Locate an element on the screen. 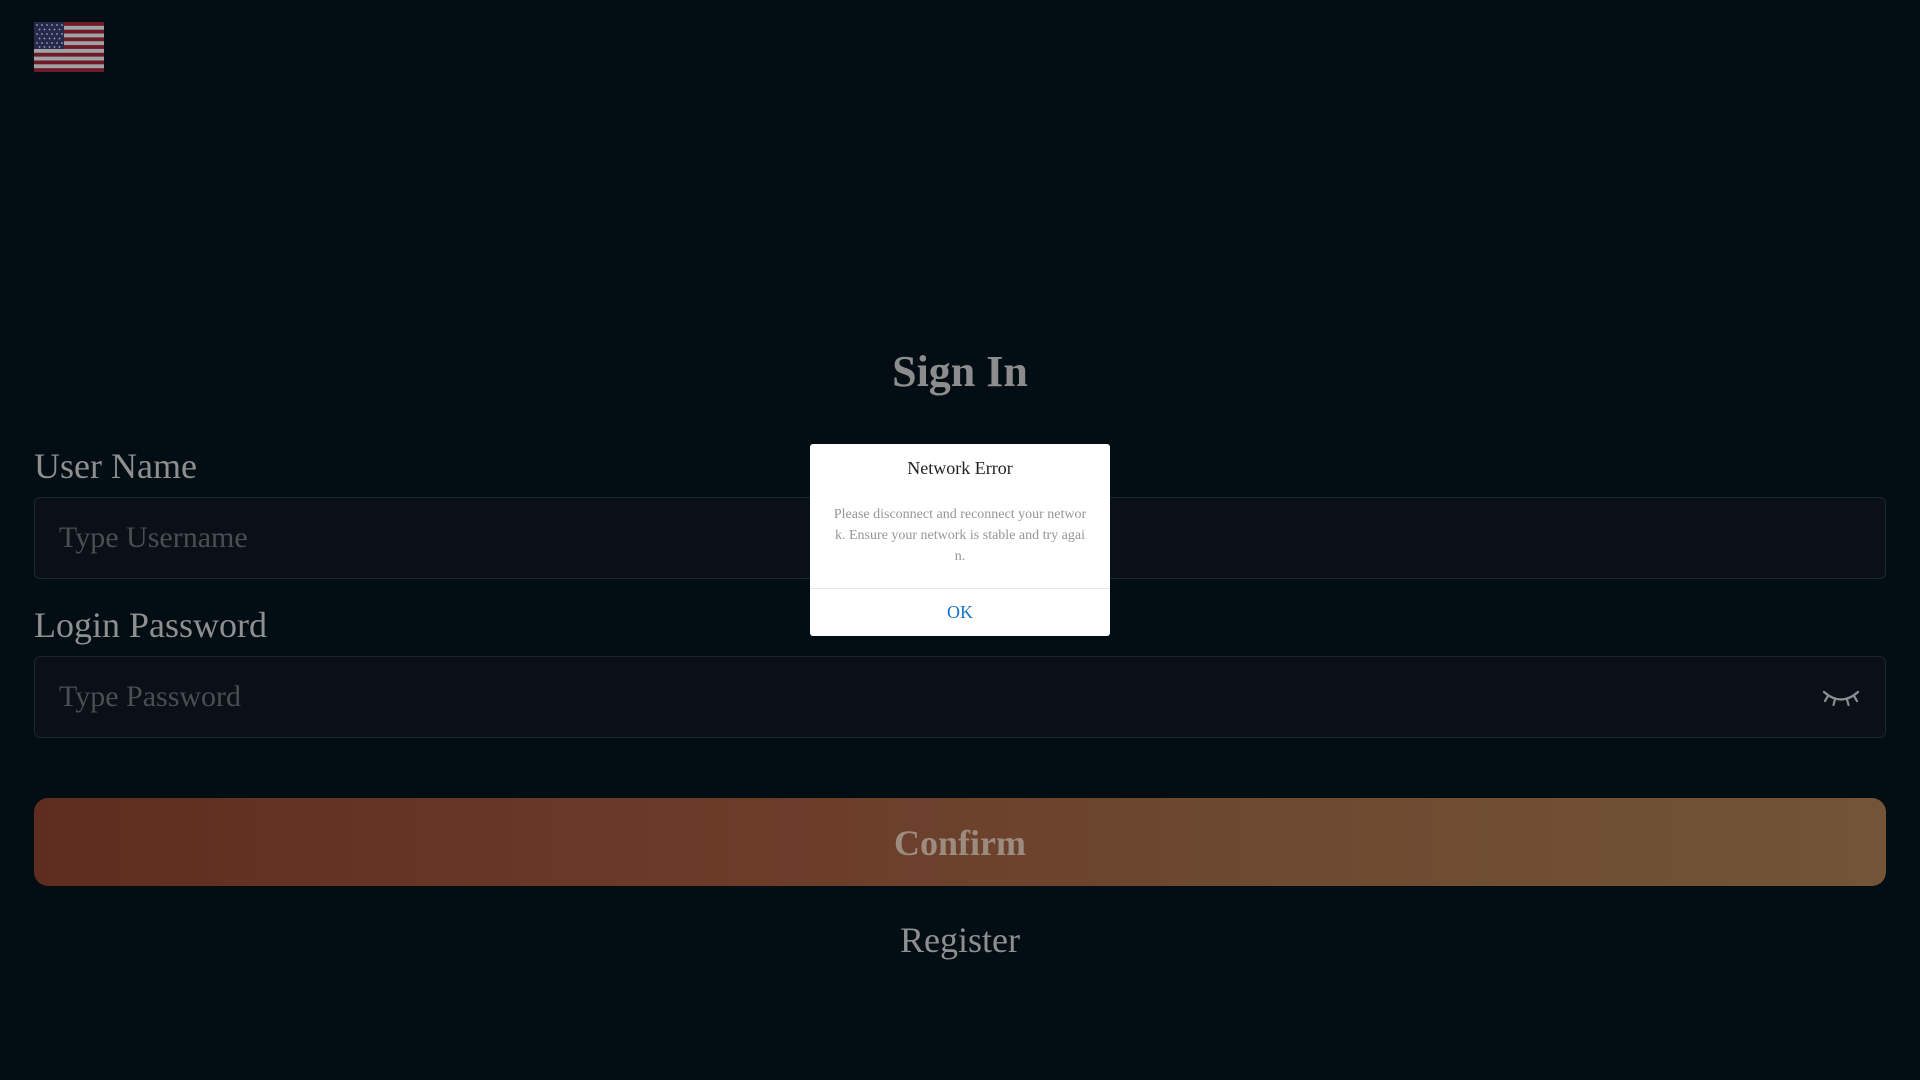 This screenshot has width=1920, height=1080. password-input is located at coordinates (919, 697).